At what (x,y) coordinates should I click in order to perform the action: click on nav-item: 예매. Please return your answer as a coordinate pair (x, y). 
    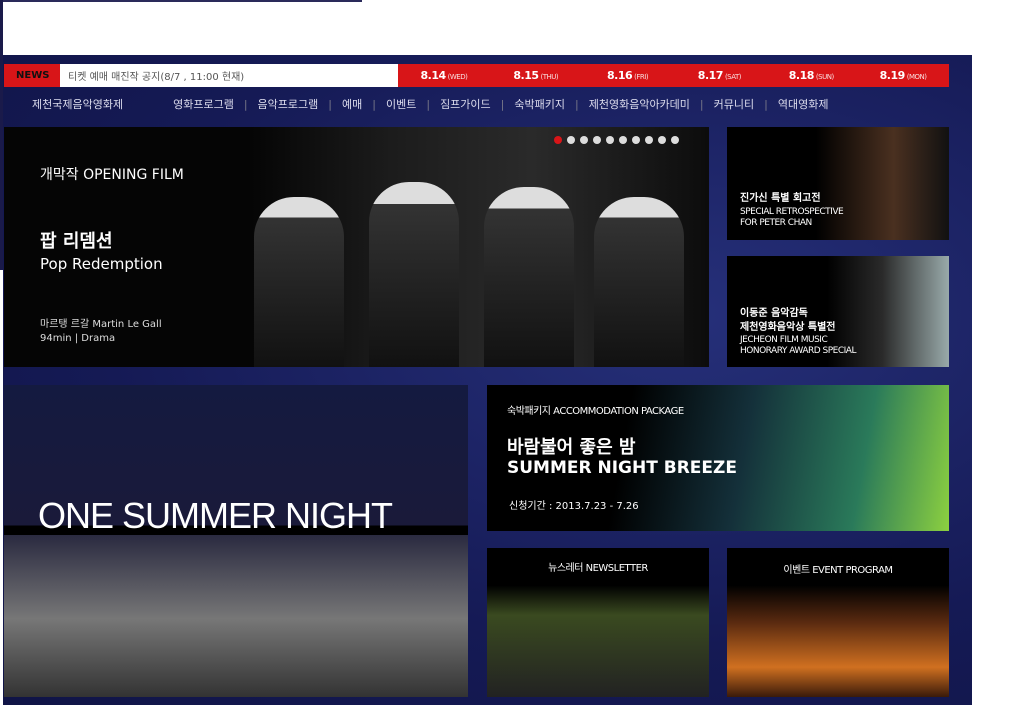
    Looking at the image, I should click on (352, 104).